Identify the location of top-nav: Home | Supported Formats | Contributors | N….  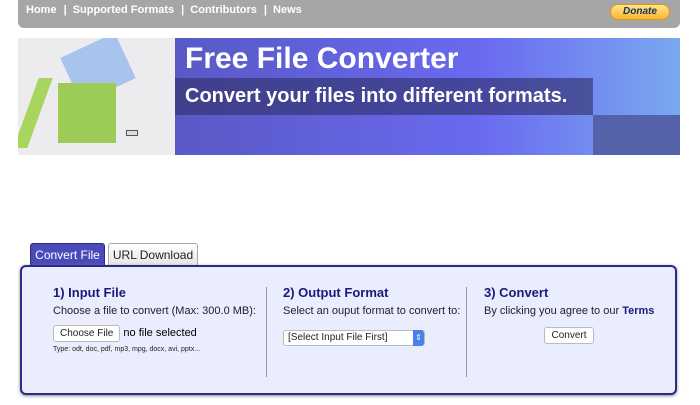
(349, 14).